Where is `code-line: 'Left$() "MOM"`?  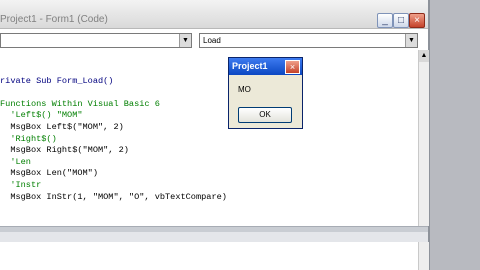 code-line: 'Left$() "MOM" is located at coordinates (41, 115).